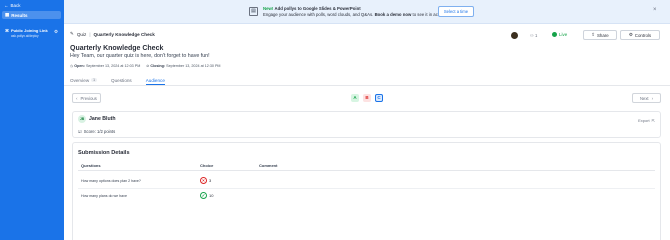 This screenshot has width=670, height=240. I want to click on score-icon: ☑, so click(80, 131).